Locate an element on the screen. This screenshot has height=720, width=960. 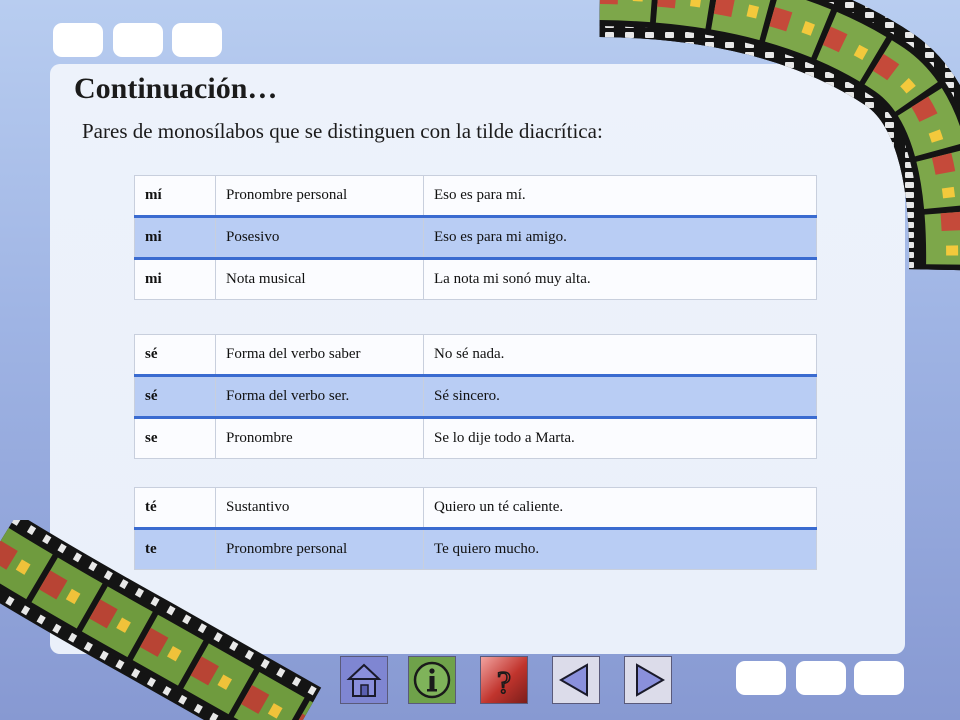
example-cell: Eso es para mí. is located at coordinates (620, 196).